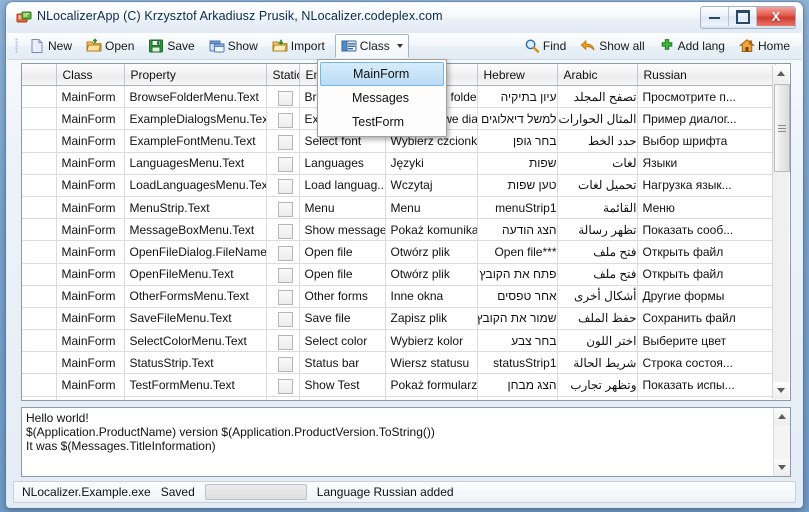 This screenshot has height=512, width=809. I want to click on cell-polish: Wiersz statusu, so click(431, 363).